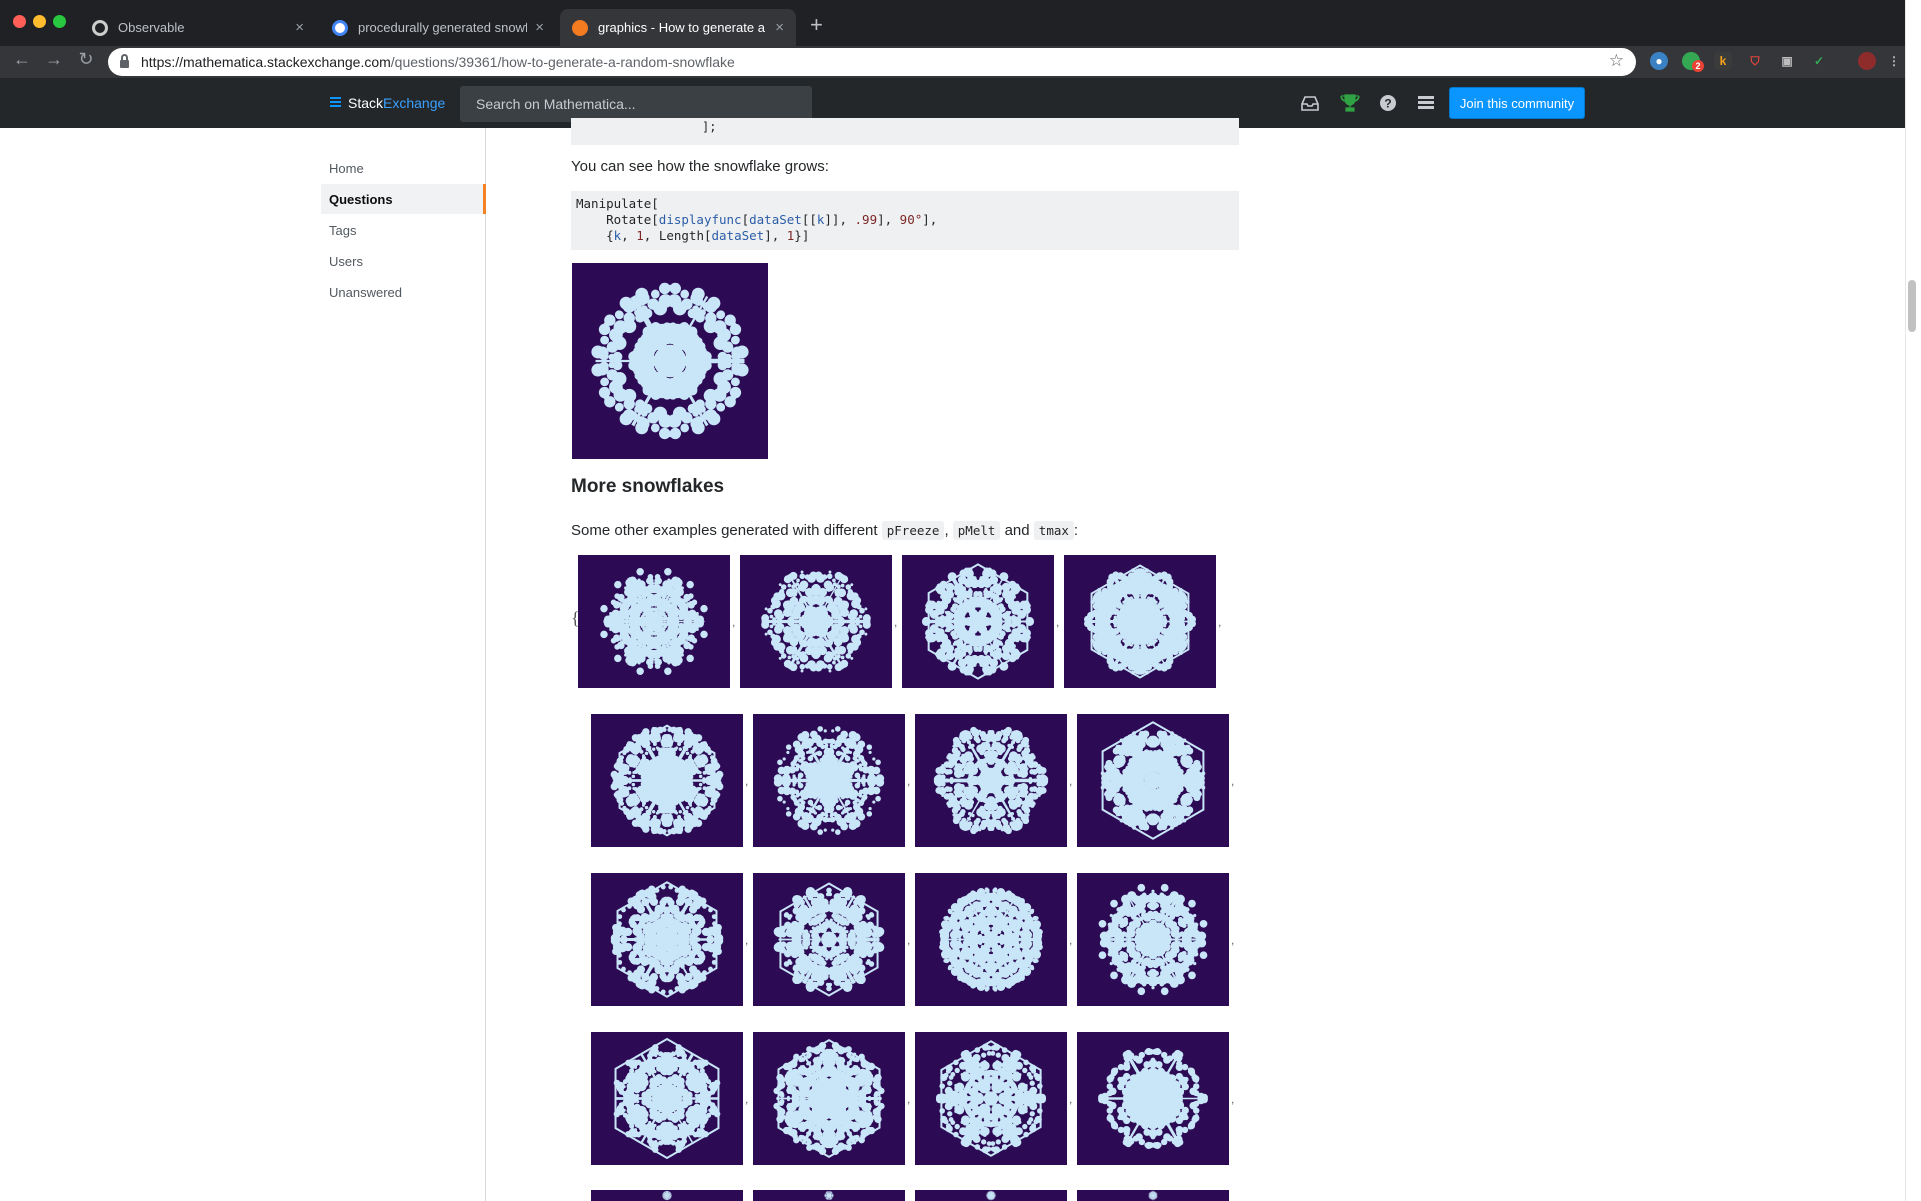 Image resolution: width=1921 pixels, height=1201 pixels. What do you see at coordinates (443, 27) in the screenshot?
I see `tab-title: procedurally generated snowfl` at bounding box center [443, 27].